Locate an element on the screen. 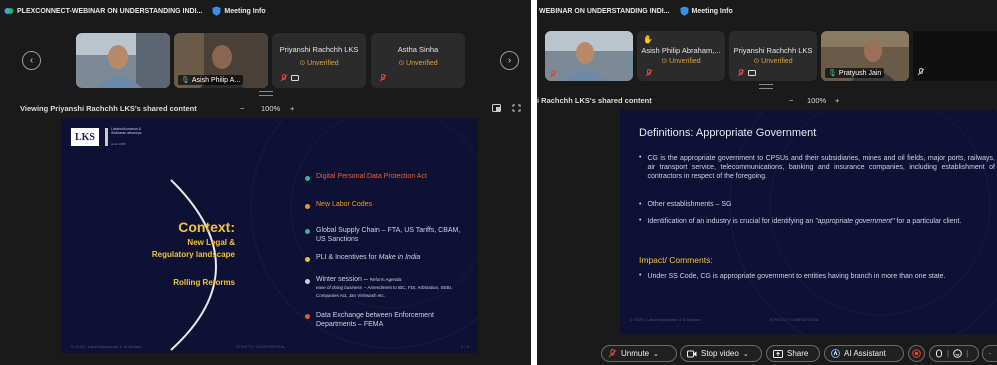 The height and width of the screenshot is (365, 997). participant-tile: Astha Sinha ⊙ Unverified is located at coordinates (418, 60).